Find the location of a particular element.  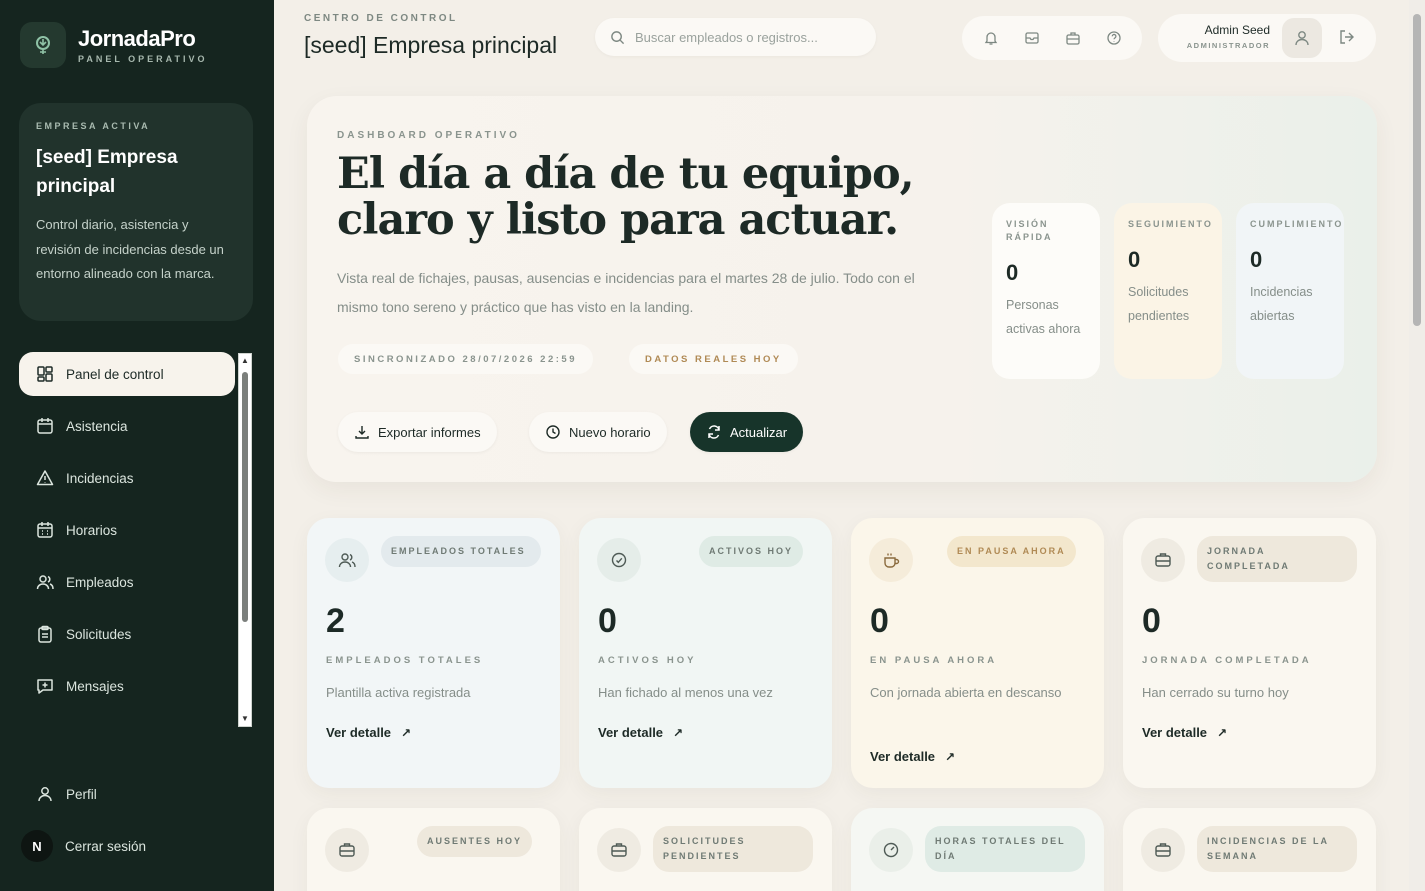

refresh-button: Actualizar is located at coordinates (747, 432).